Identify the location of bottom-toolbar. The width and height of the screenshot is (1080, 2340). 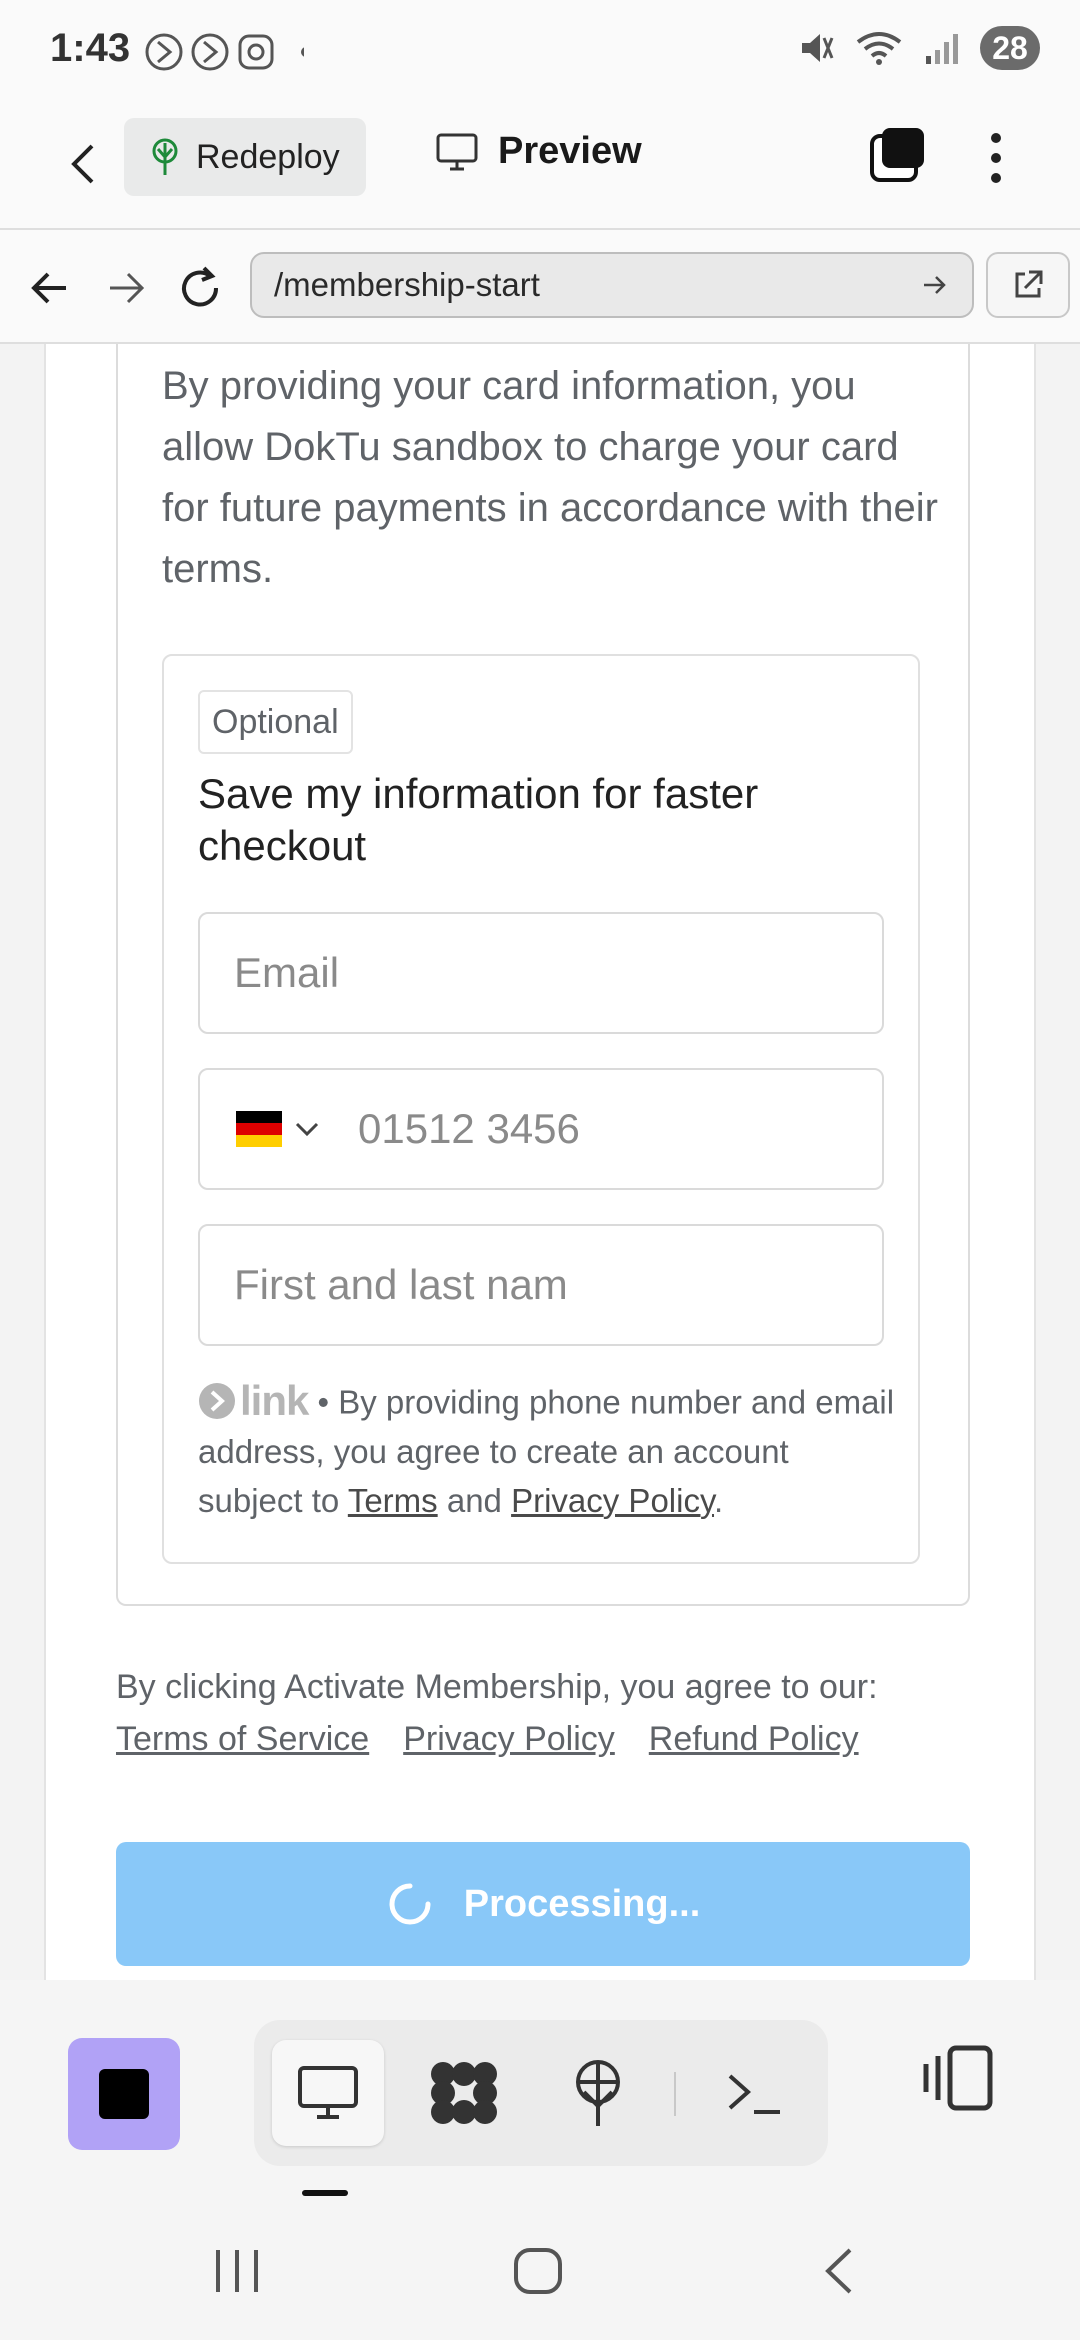
(540, 2090).